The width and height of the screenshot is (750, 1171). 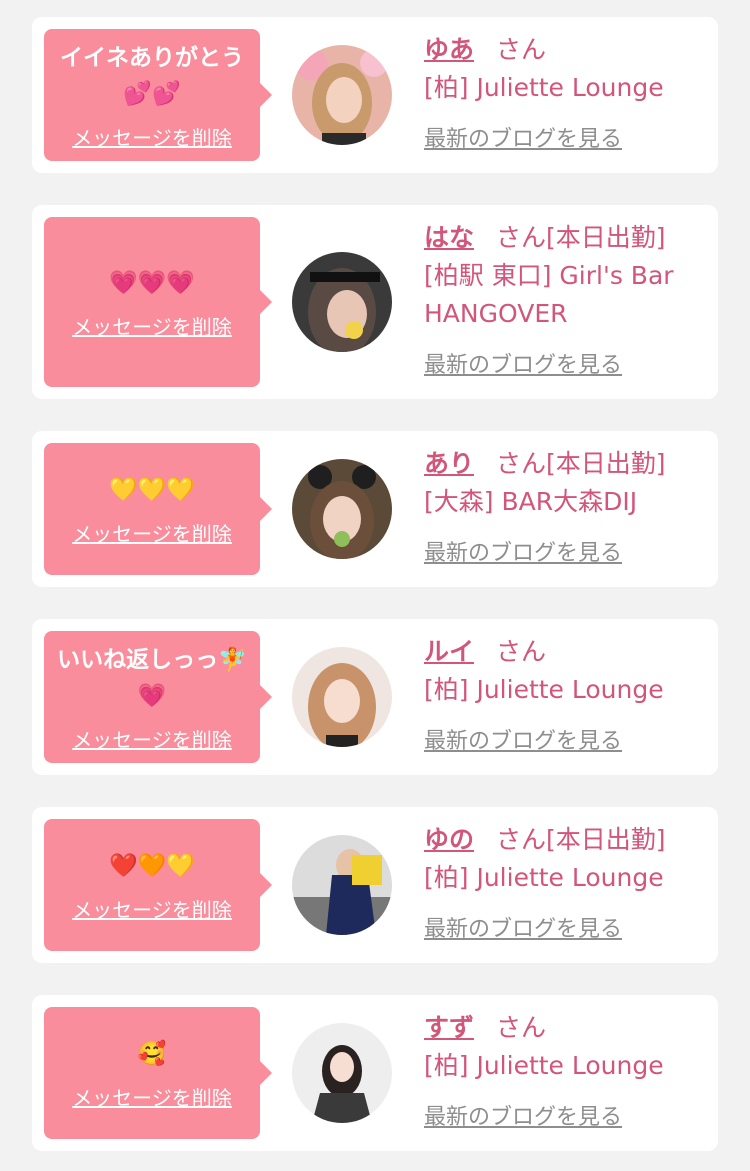 I want to click on message-text: いいね返しっっ🧚 💗, so click(x=152, y=677).